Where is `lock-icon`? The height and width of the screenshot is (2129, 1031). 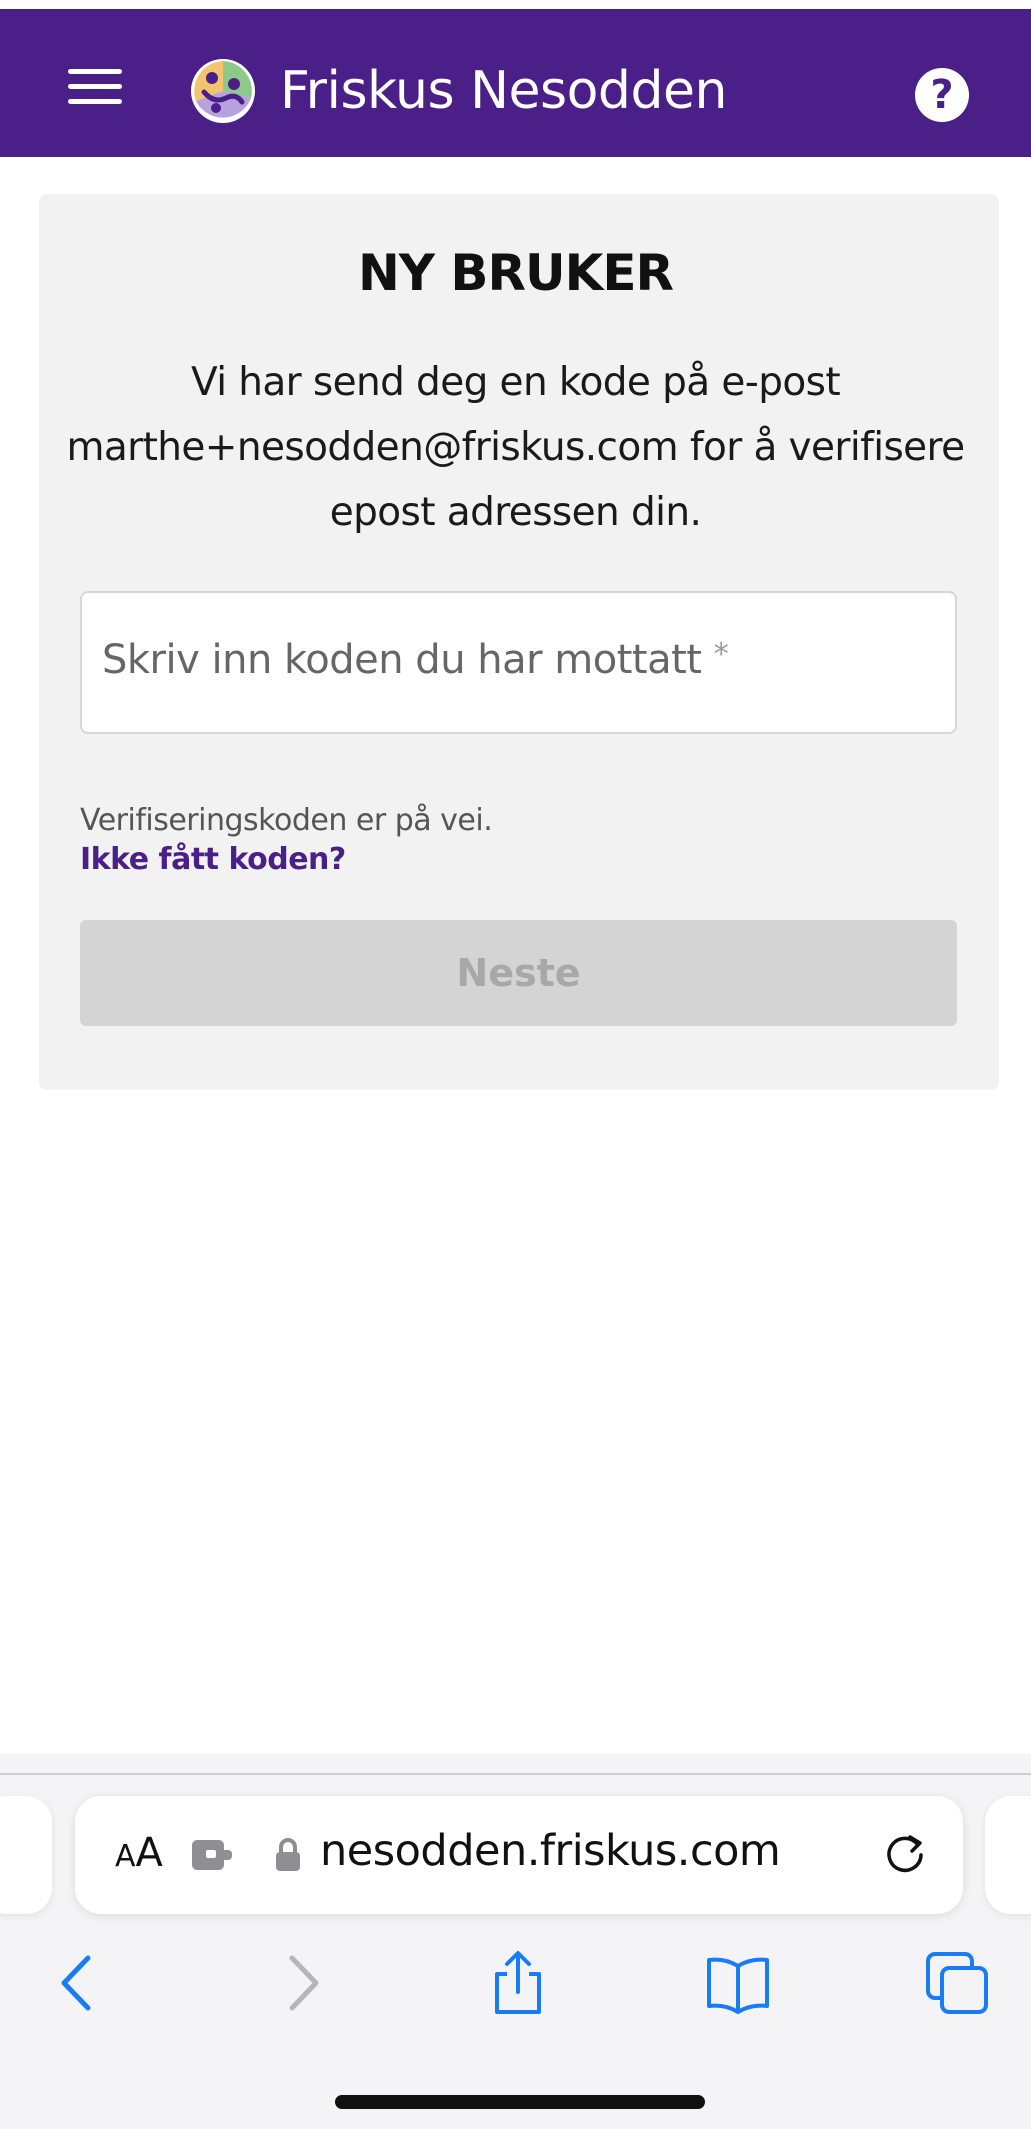
lock-icon is located at coordinates (288, 1854).